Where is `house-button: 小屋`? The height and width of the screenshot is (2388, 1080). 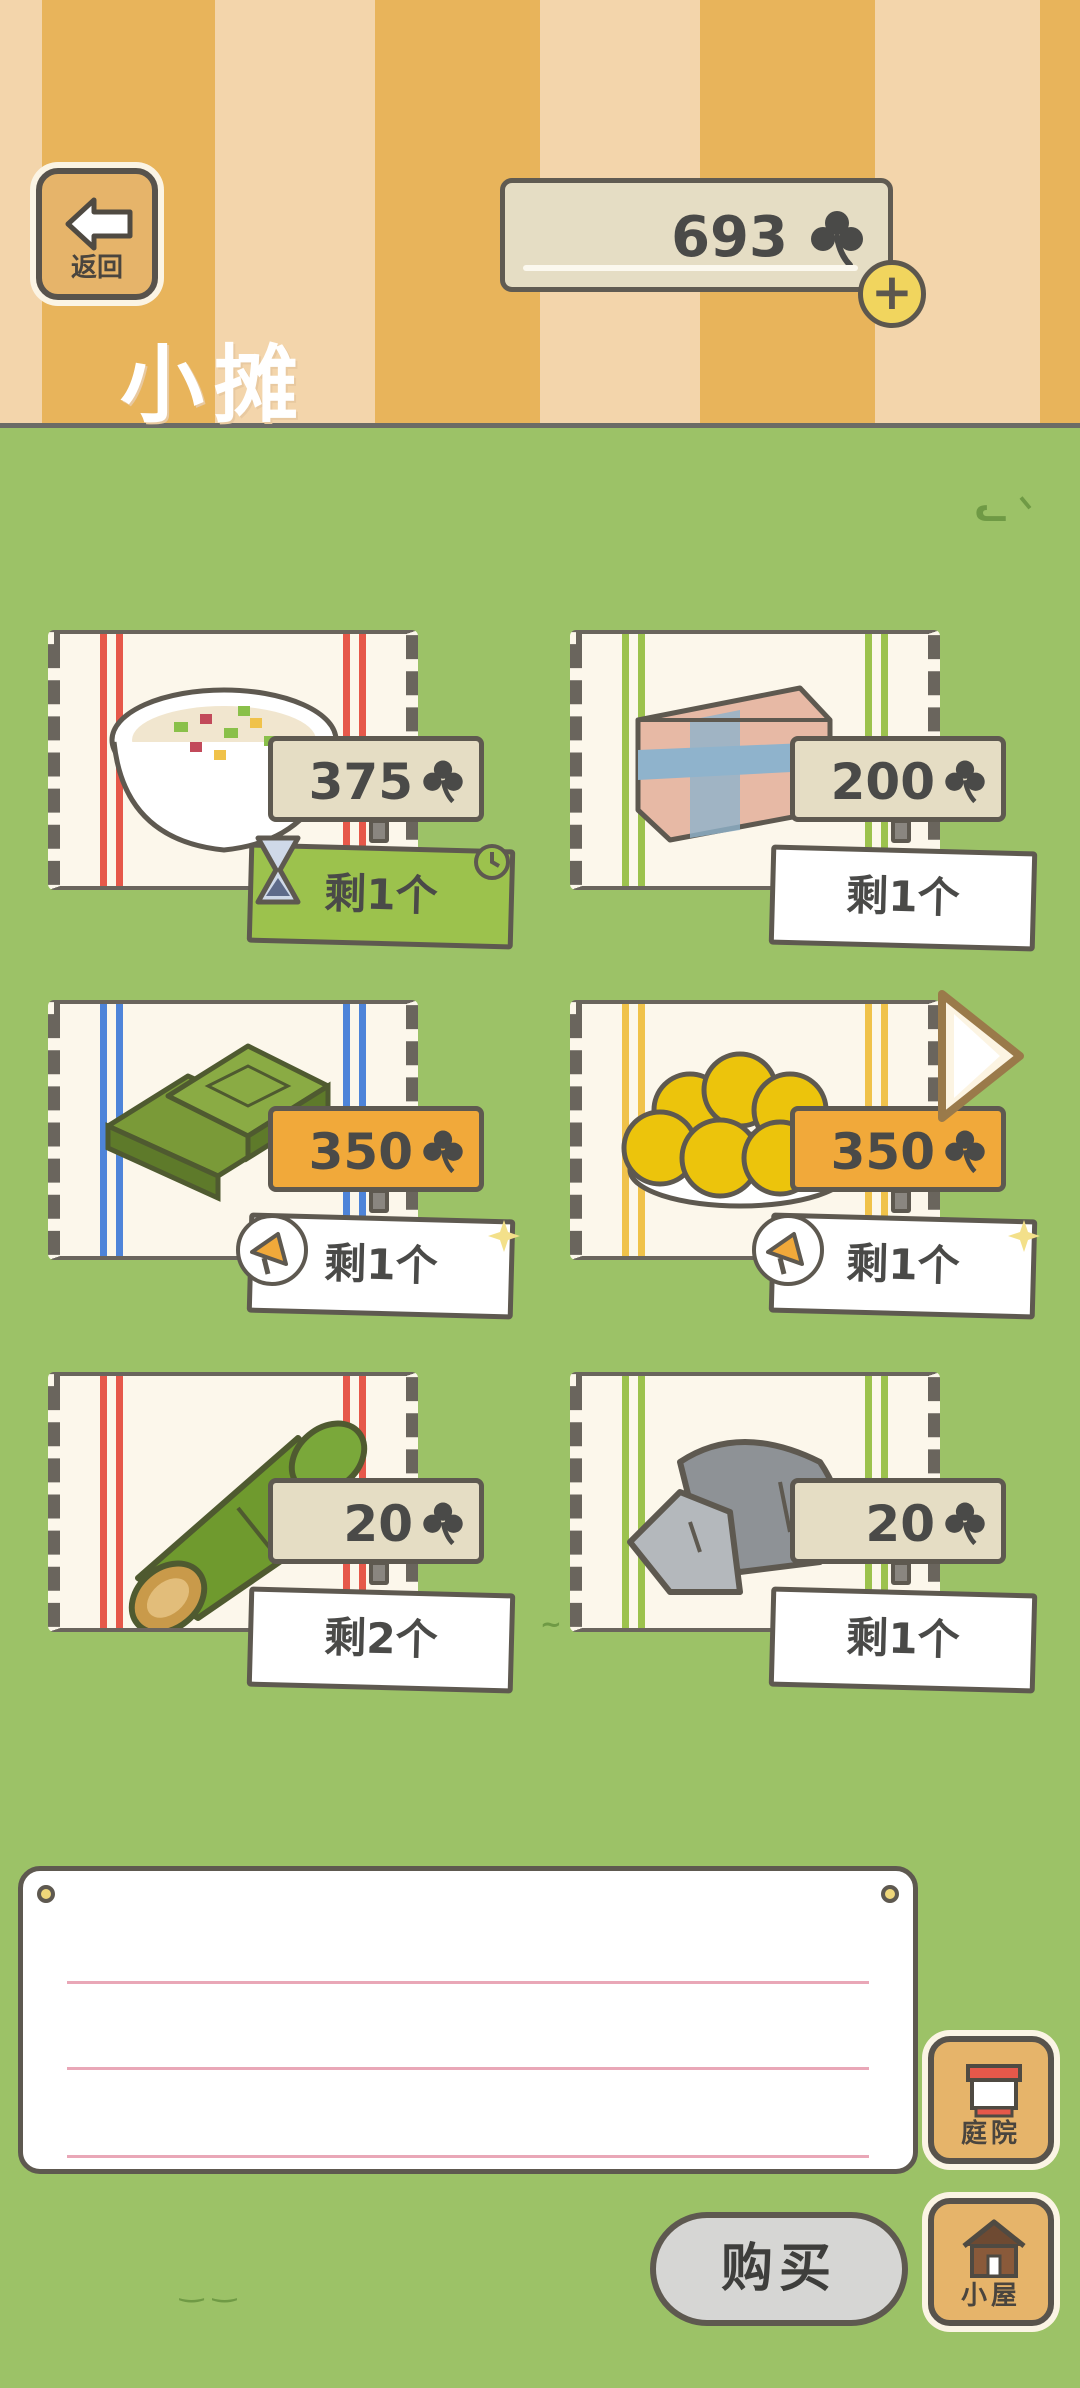 house-button: 小屋 is located at coordinates (991, 2262).